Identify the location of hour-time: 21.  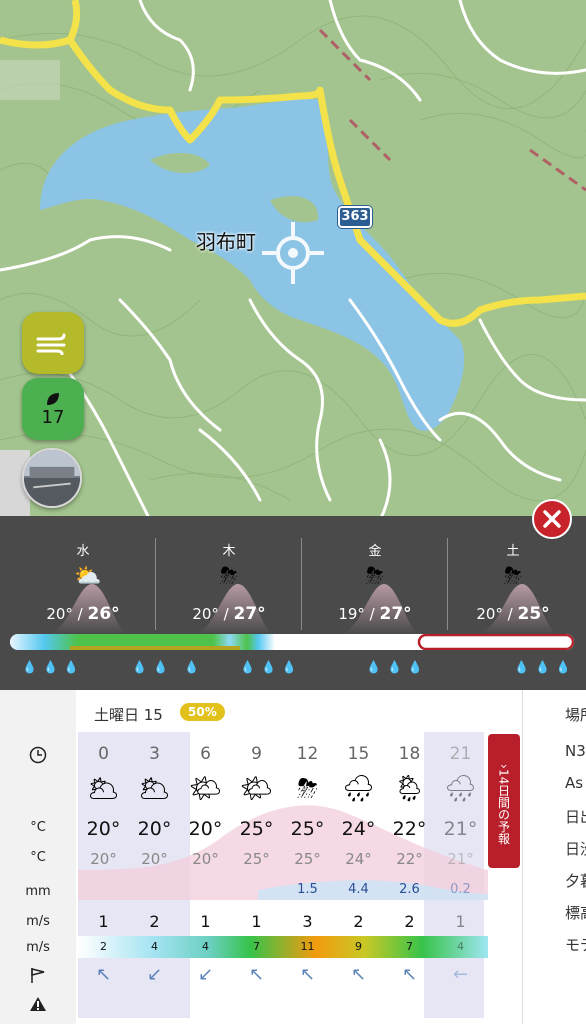
(460, 754).